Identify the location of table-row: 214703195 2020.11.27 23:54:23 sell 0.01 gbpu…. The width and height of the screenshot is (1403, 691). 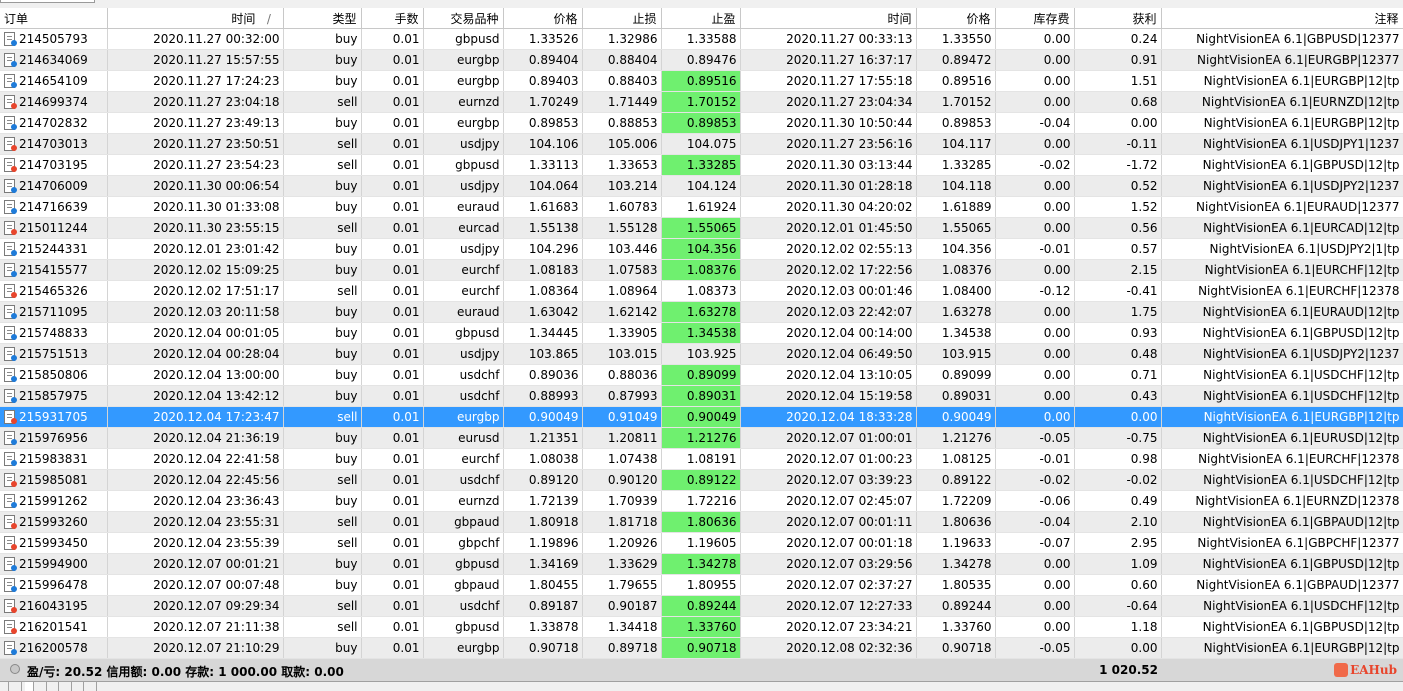
(701, 165).